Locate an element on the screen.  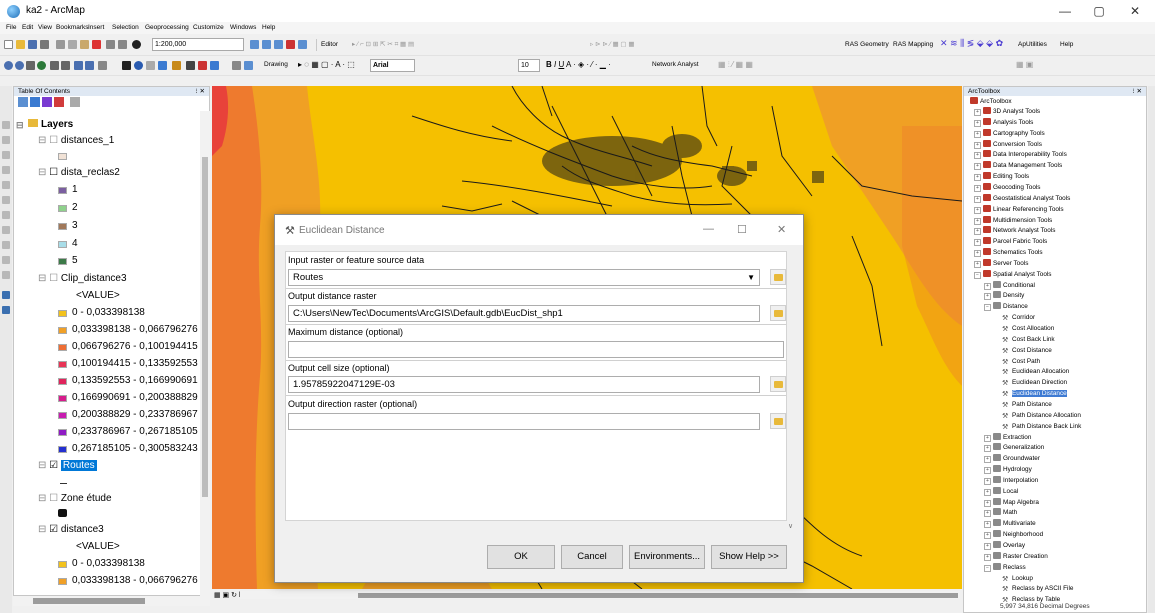
list-by-source-icon is located at coordinates (35, 102).